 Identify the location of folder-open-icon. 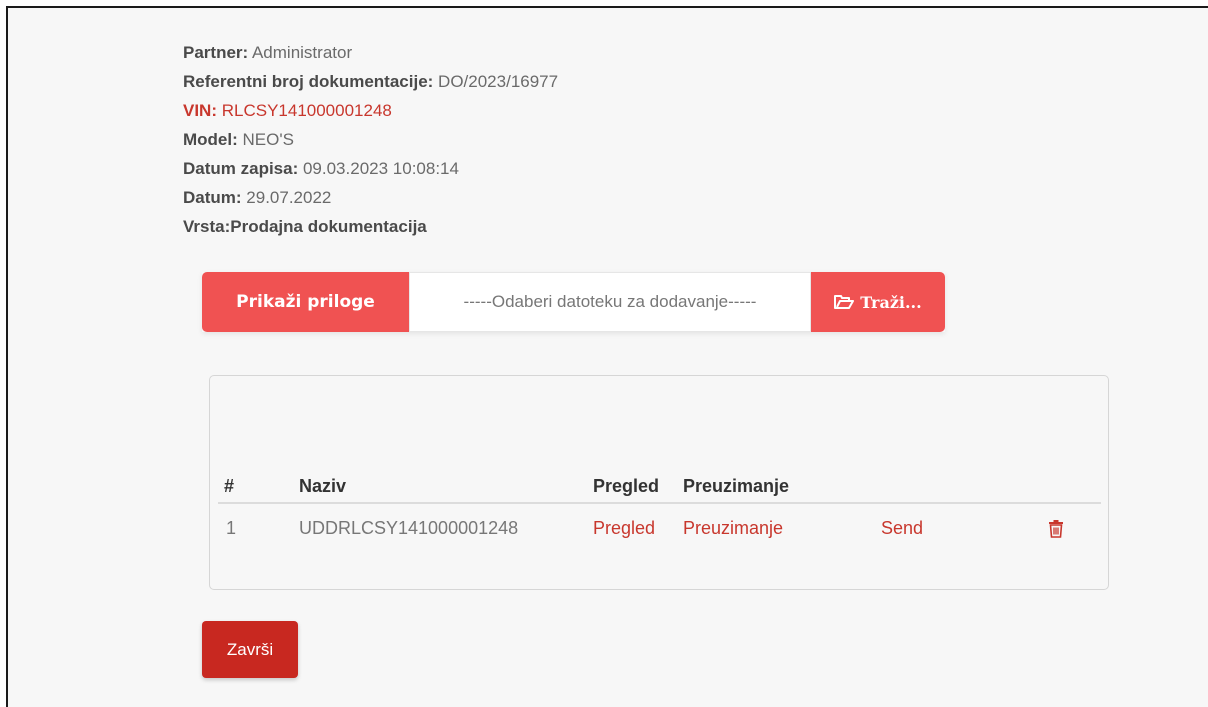
(844, 302).